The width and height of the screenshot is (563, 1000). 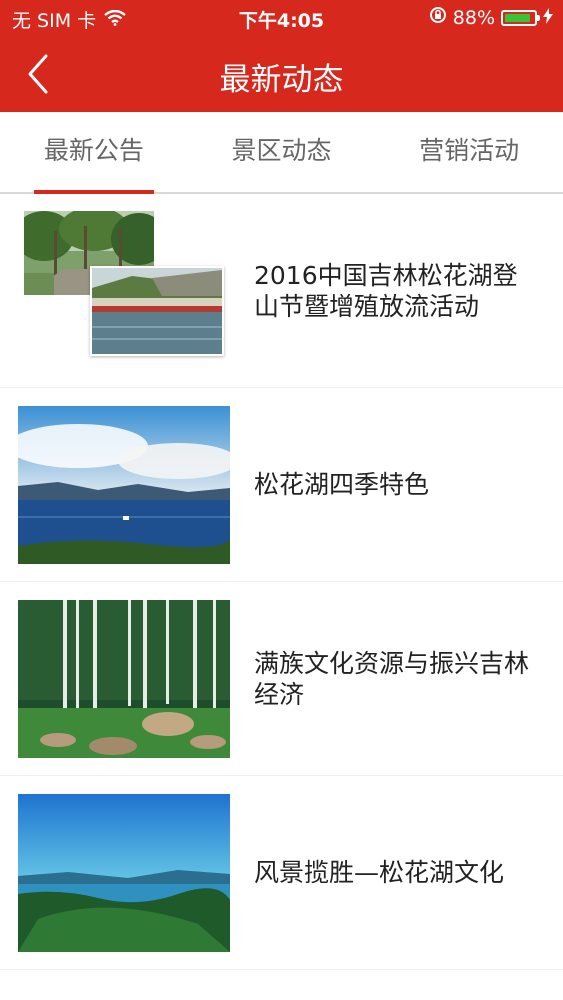 What do you see at coordinates (520, 17) in the screenshot?
I see `battery-icon` at bounding box center [520, 17].